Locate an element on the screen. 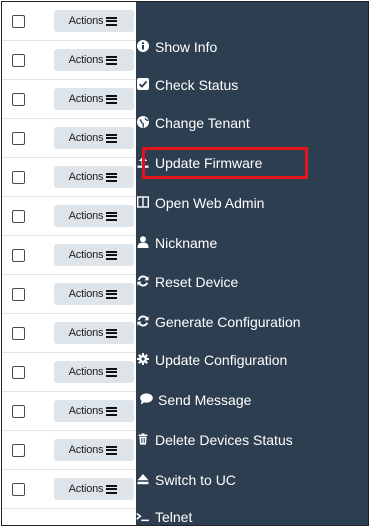  menu-item-switch-to-uc: Switch to UC is located at coordinates (252, 480).